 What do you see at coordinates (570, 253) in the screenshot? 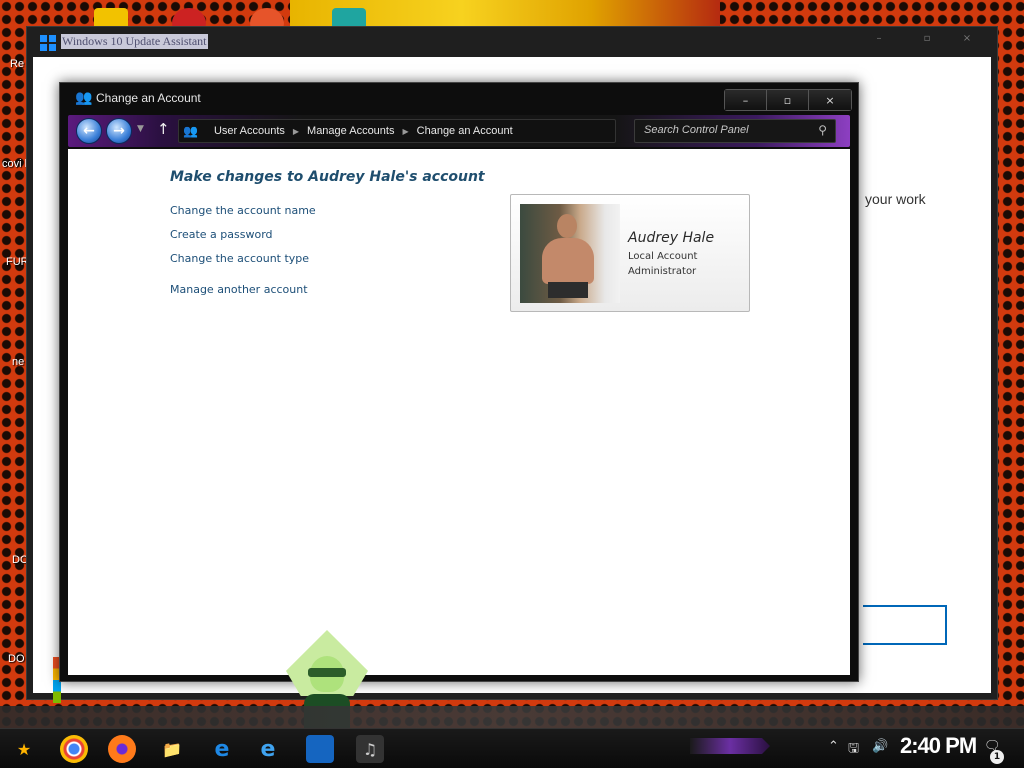
I see `user-avatar` at bounding box center [570, 253].